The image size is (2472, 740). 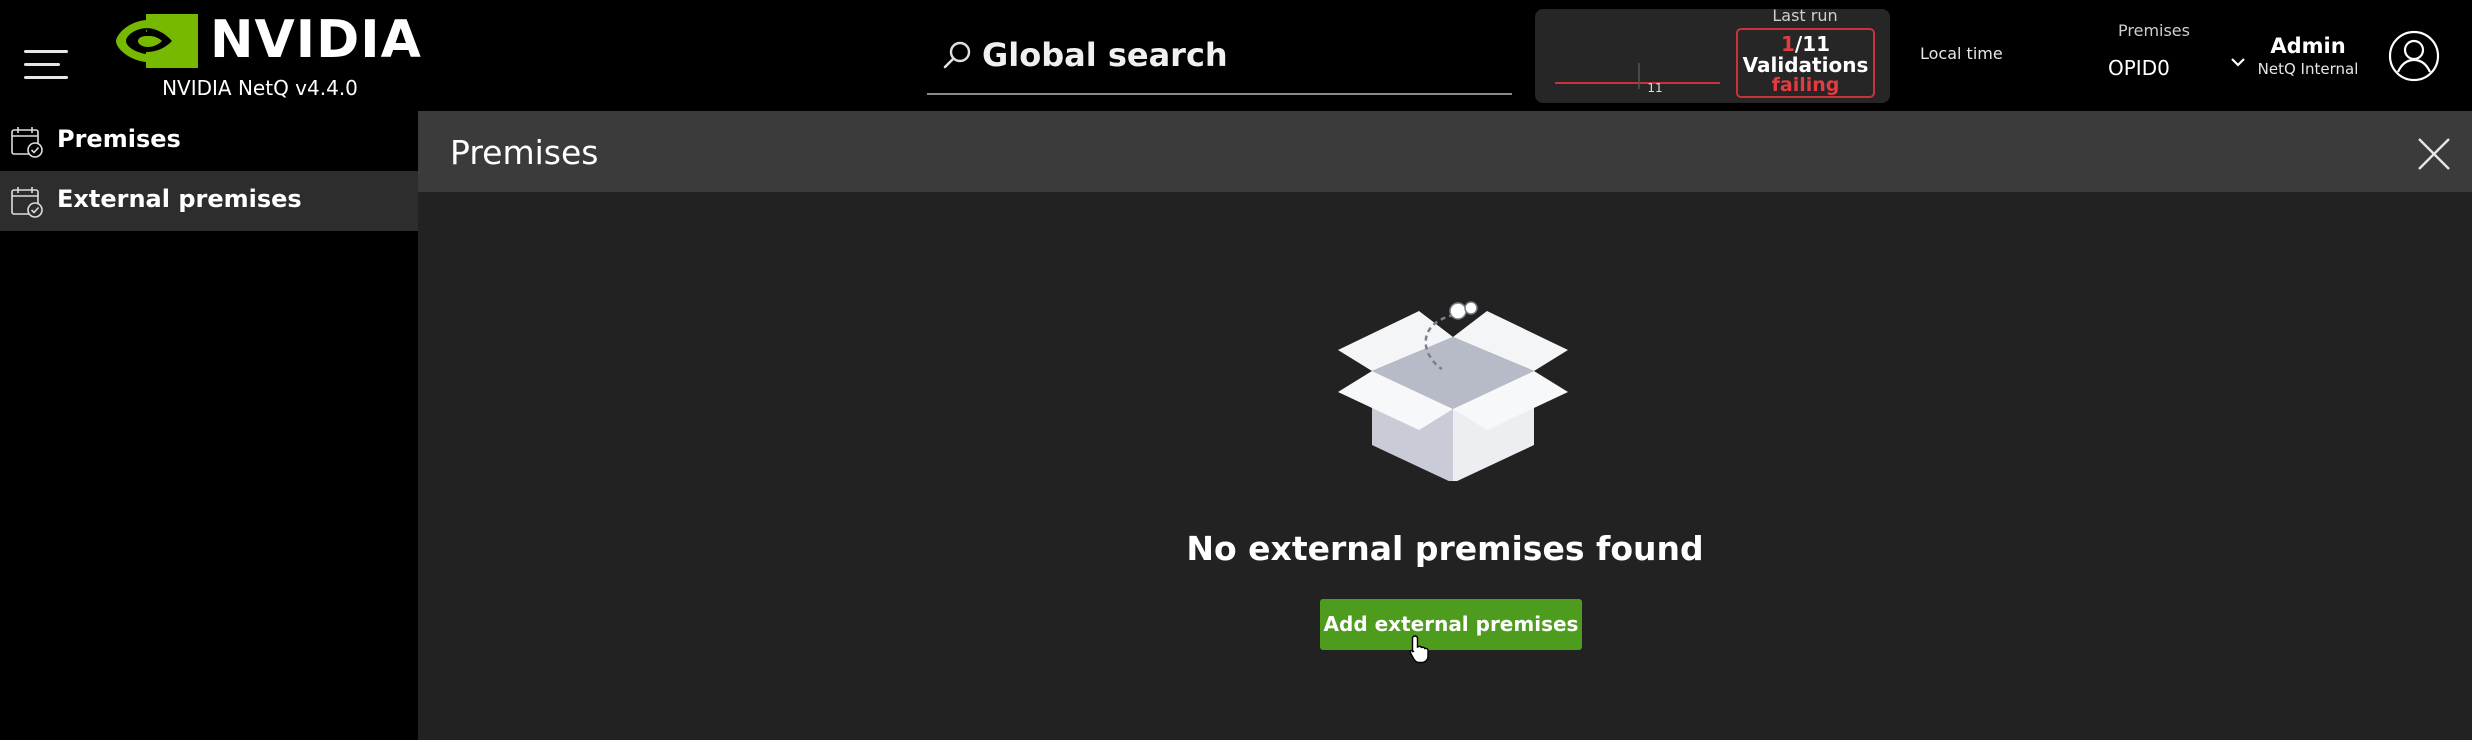 What do you see at coordinates (1105, 55) in the screenshot?
I see `search-placeholder: Global search` at bounding box center [1105, 55].